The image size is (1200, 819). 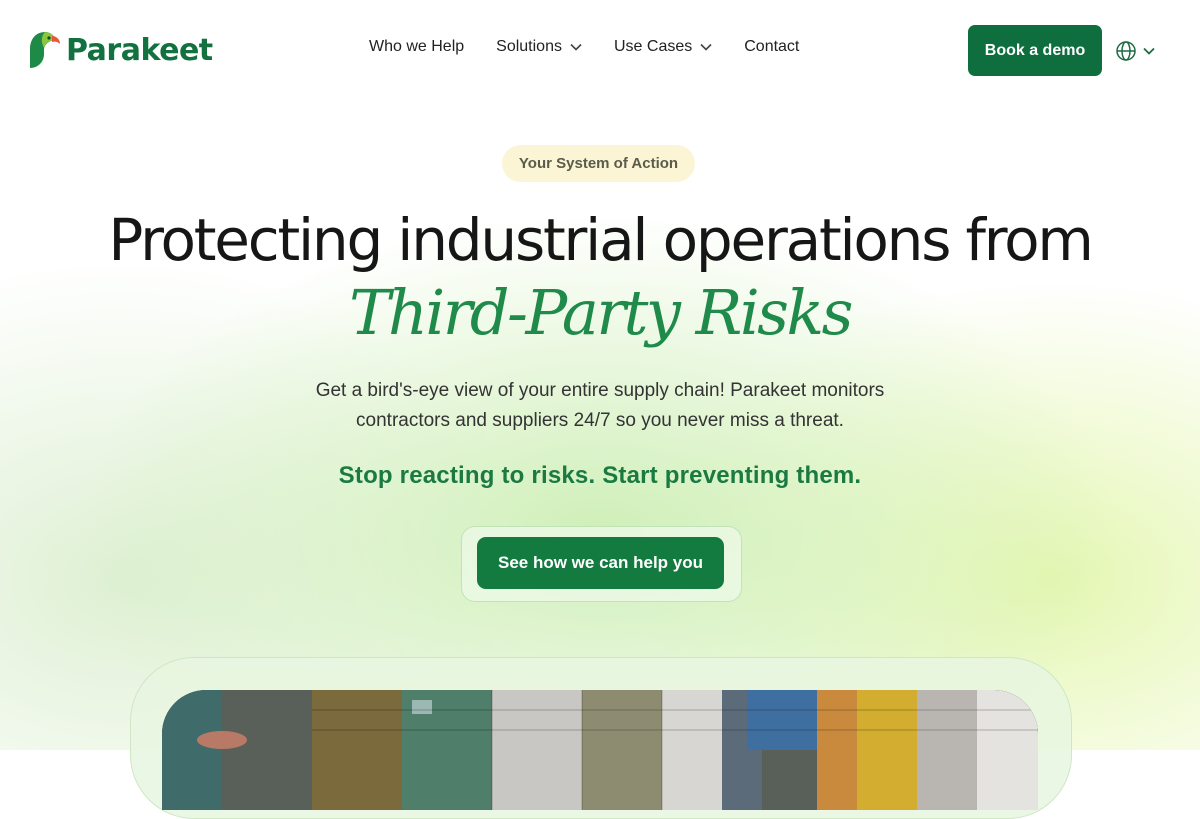 I want to click on nav-item-contact: Contact, so click(x=771, y=47).